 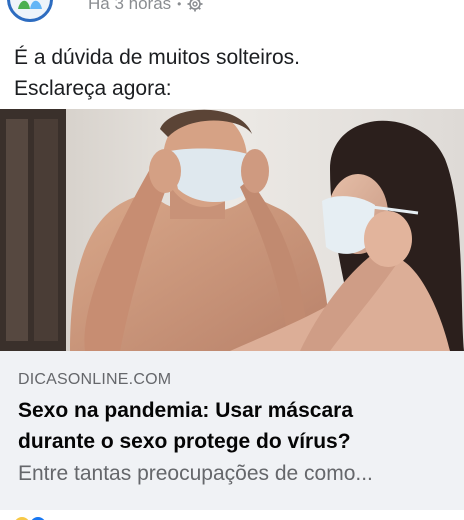 What do you see at coordinates (184, 441) in the screenshot?
I see `link-title-line: durante o sexo protege do vírus?` at bounding box center [184, 441].